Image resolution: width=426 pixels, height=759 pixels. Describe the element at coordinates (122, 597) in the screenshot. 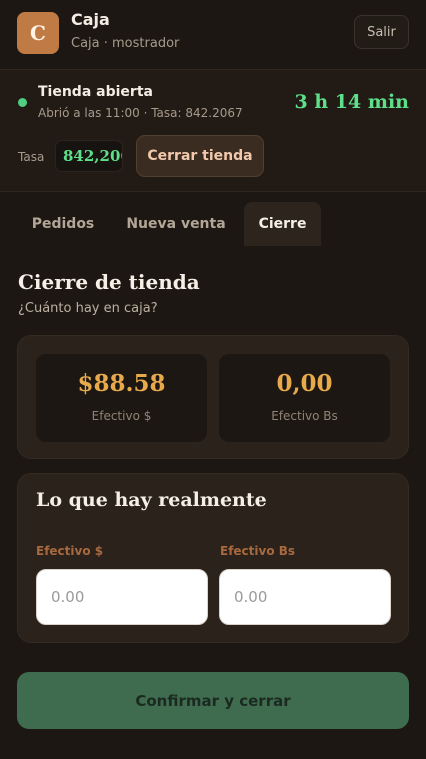

I see `cash-usd-input` at that location.